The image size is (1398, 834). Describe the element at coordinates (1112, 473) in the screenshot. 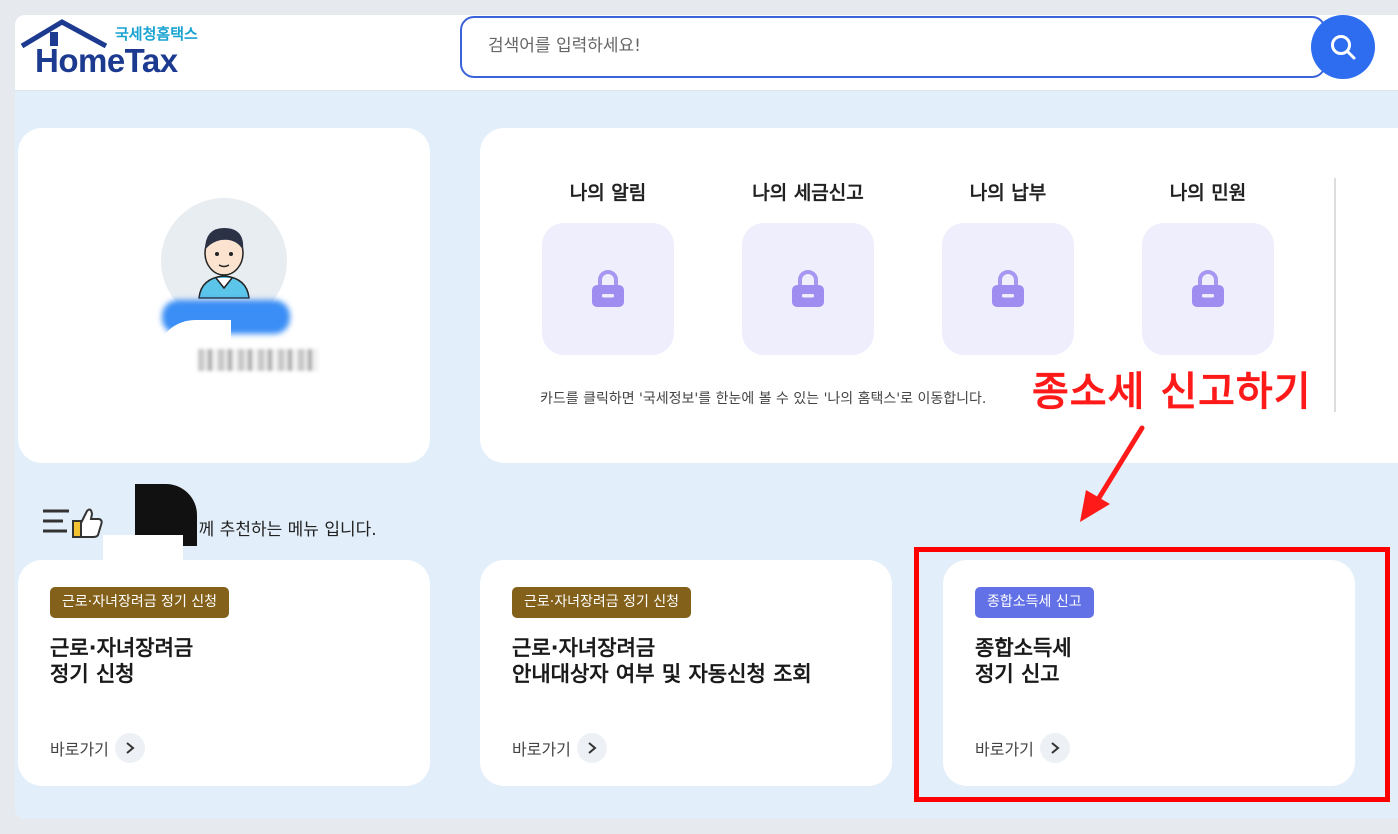

I see `annotation-arrow-icon` at that location.